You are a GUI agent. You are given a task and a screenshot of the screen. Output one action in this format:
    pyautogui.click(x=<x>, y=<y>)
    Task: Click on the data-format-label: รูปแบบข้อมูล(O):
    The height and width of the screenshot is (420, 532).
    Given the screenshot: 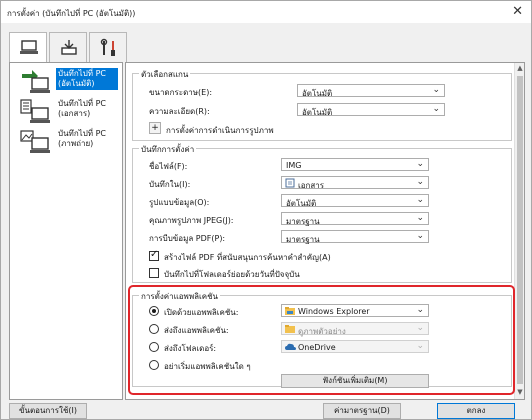 What is the action you would take?
    pyautogui.click(x=179, y=202)
    